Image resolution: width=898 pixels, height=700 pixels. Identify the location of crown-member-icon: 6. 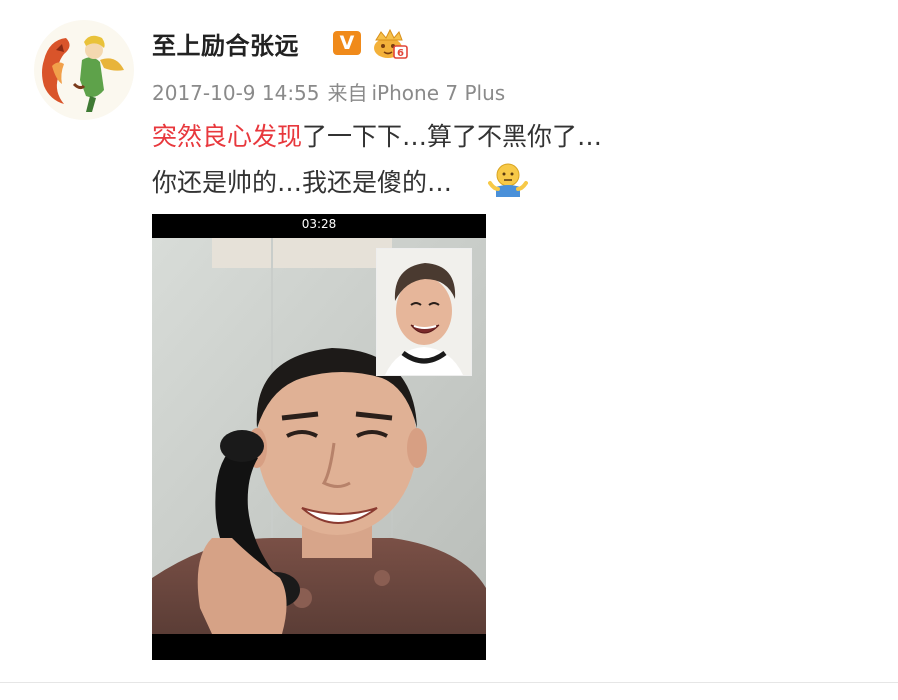
(390, 44).